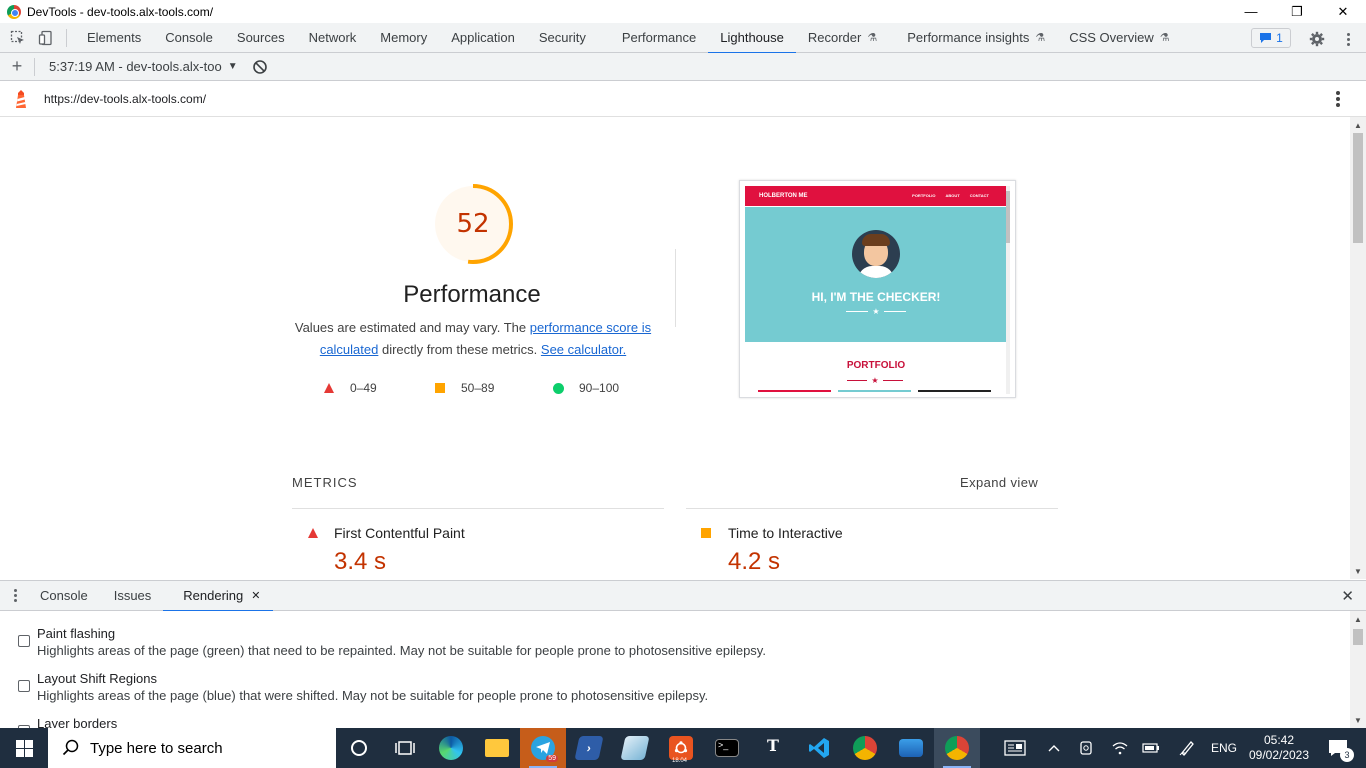 This screenshot has width=1366, height=768. I want to click on chrome-taskbar-icon, so click(865, 748).